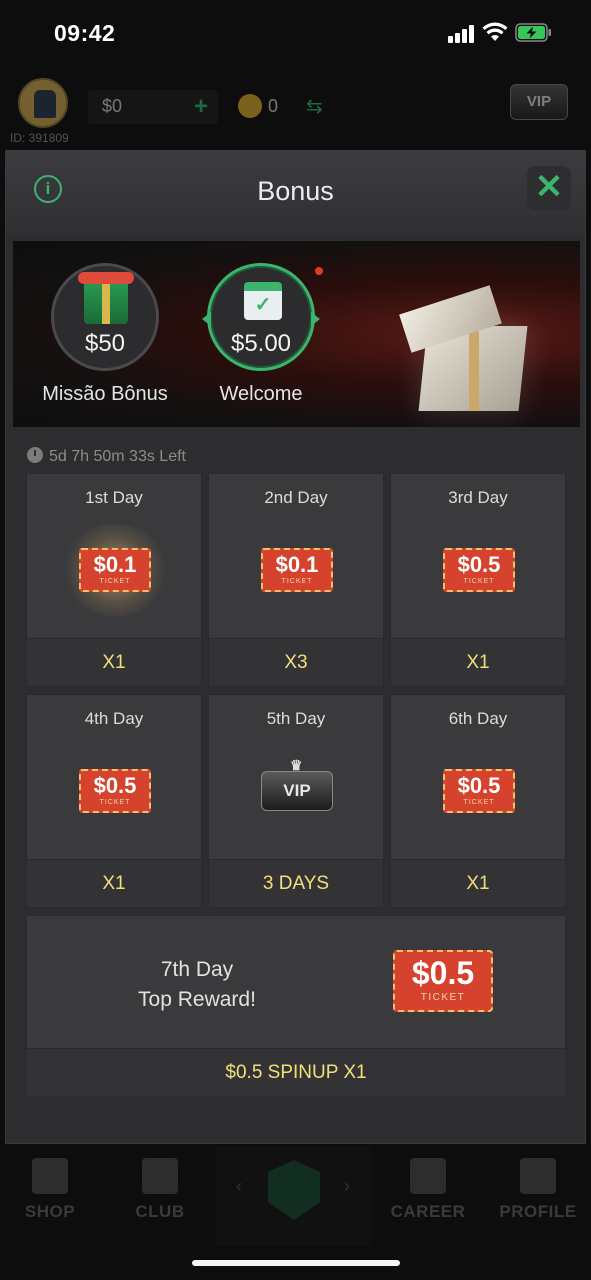  I want to click on tab-mission-bonus: $50, so click(105, 317).